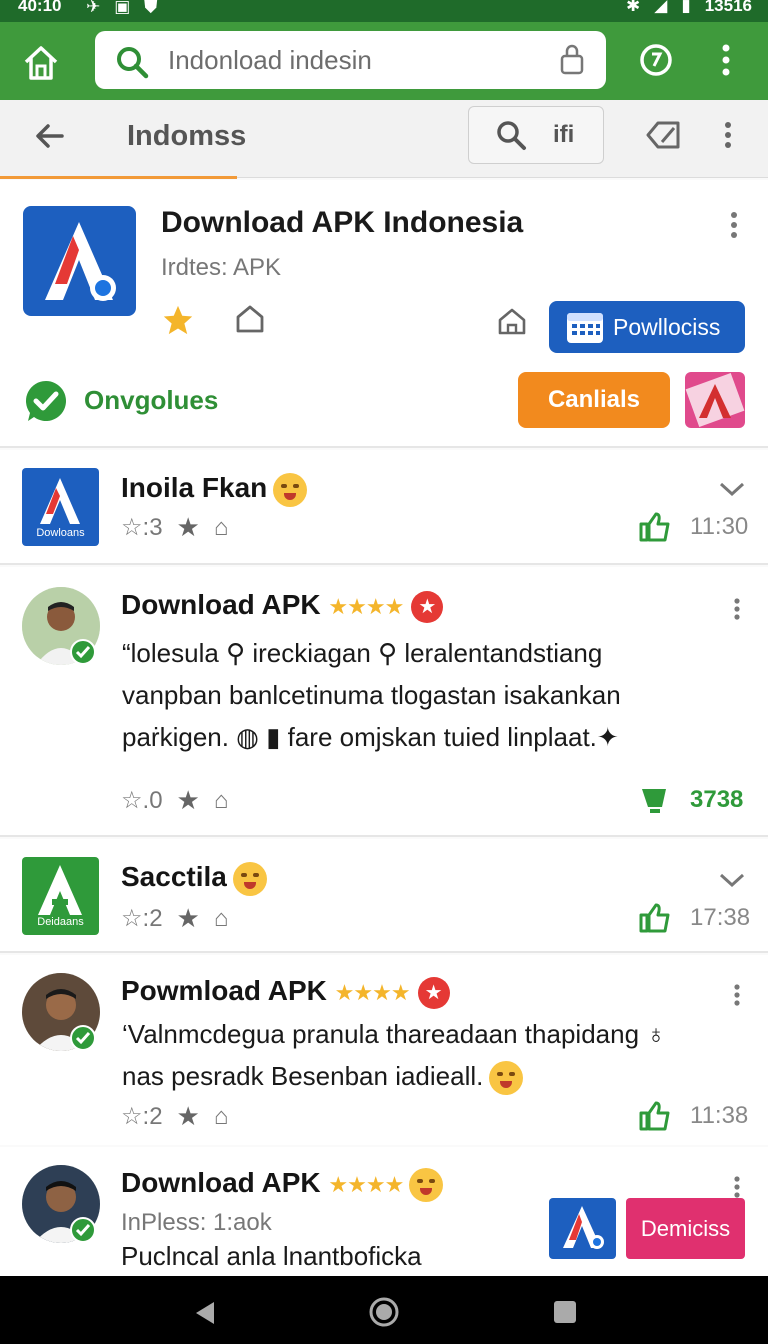 This screenshot has width=768, height=1344. What do you see at coordinates (156, 1116) in the screenshot?
I see `rating-value: 2` at bounding box center [156, 1116].